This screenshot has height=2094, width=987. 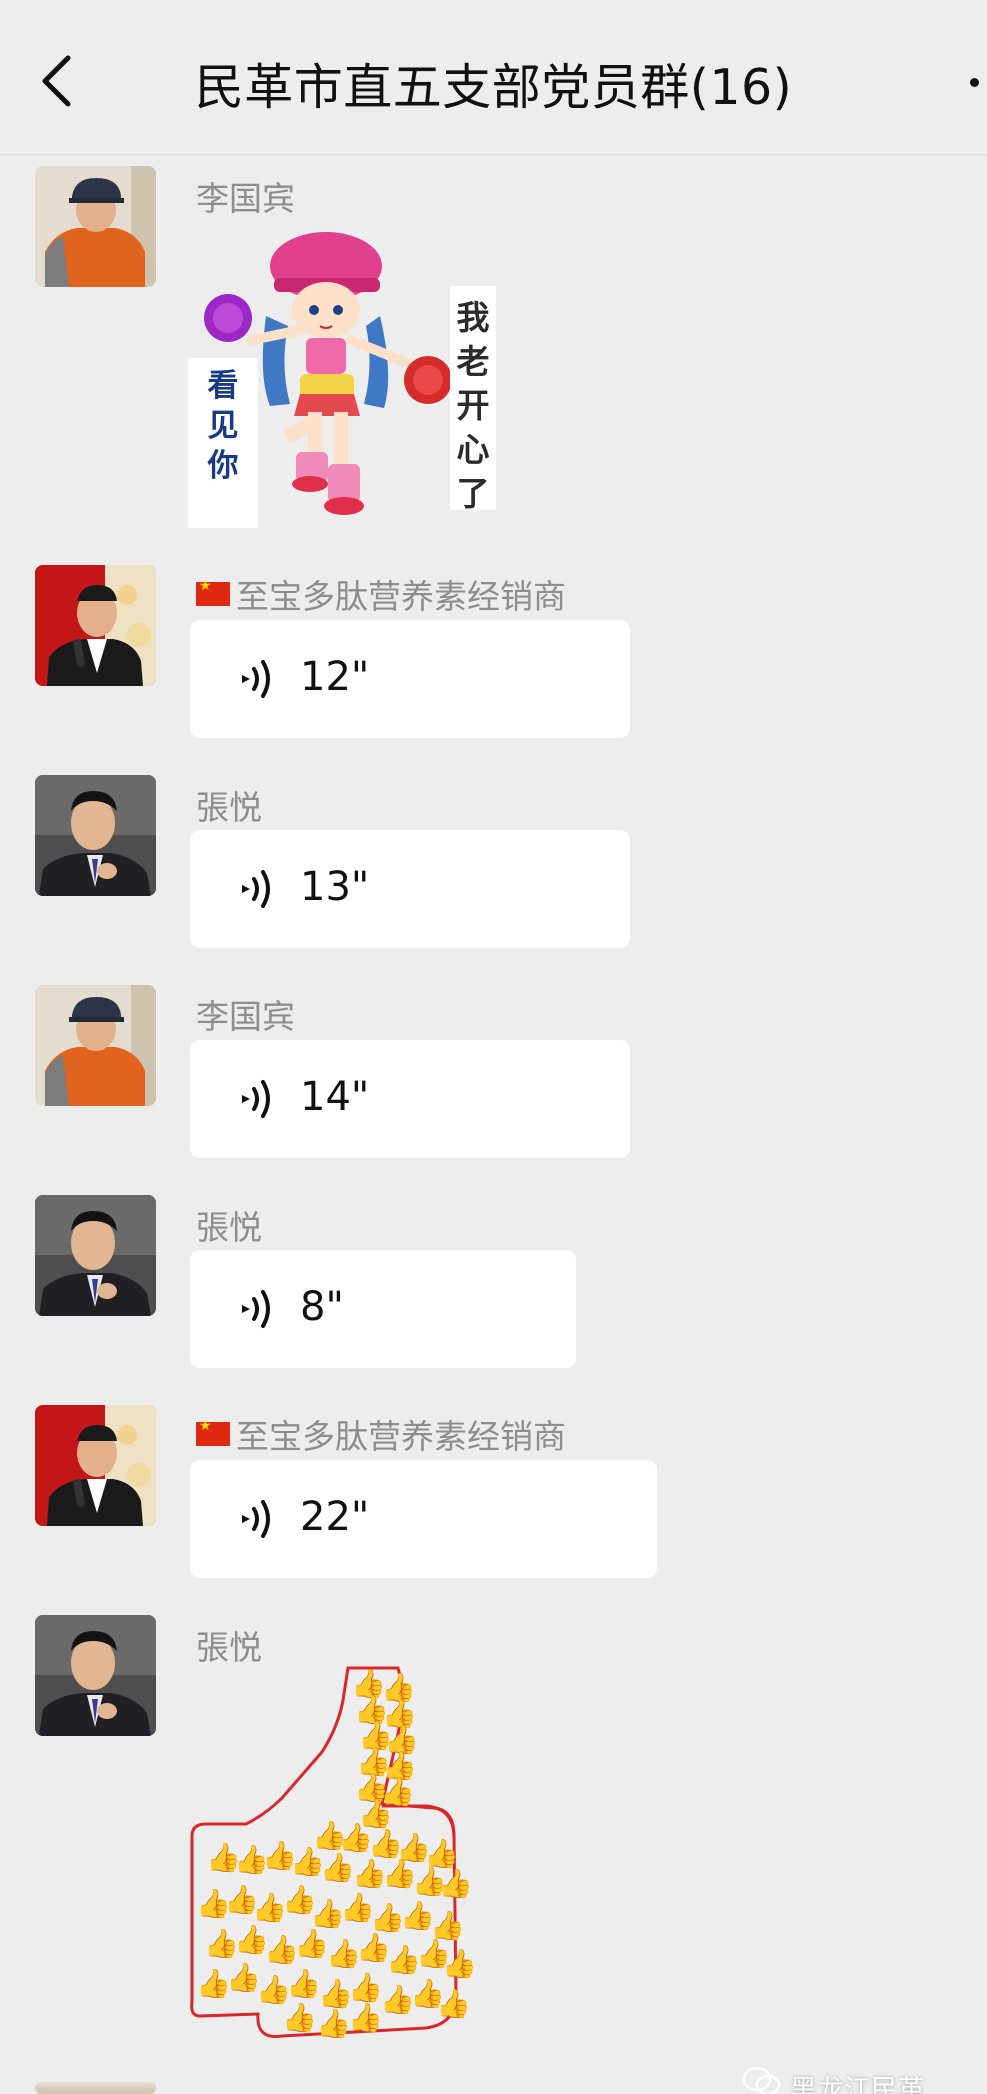 I want to click on voice-message-bubble: 14", so click(x=410, y=1099).